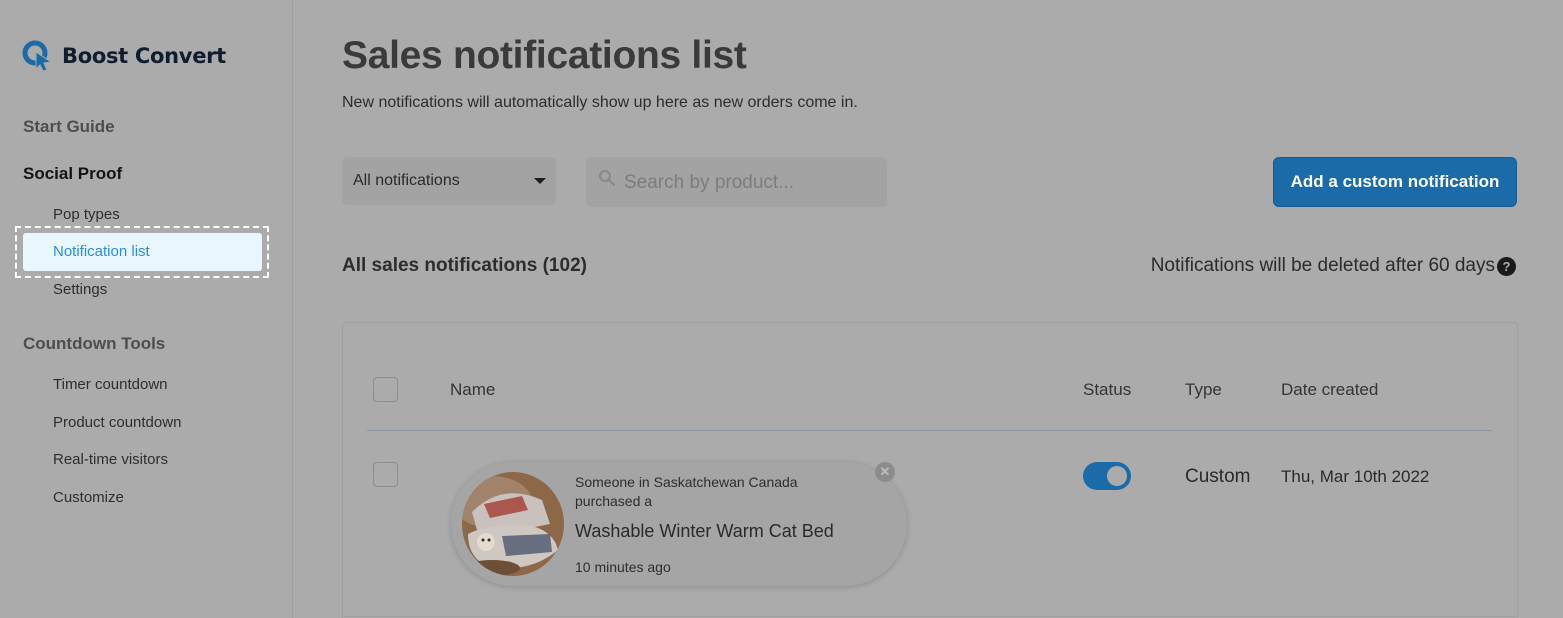 This screenshot has width=1563, height=618. Describe the element at coordinates (885, 472) in the screenshot. I see `close-icon: ✕` at that location.